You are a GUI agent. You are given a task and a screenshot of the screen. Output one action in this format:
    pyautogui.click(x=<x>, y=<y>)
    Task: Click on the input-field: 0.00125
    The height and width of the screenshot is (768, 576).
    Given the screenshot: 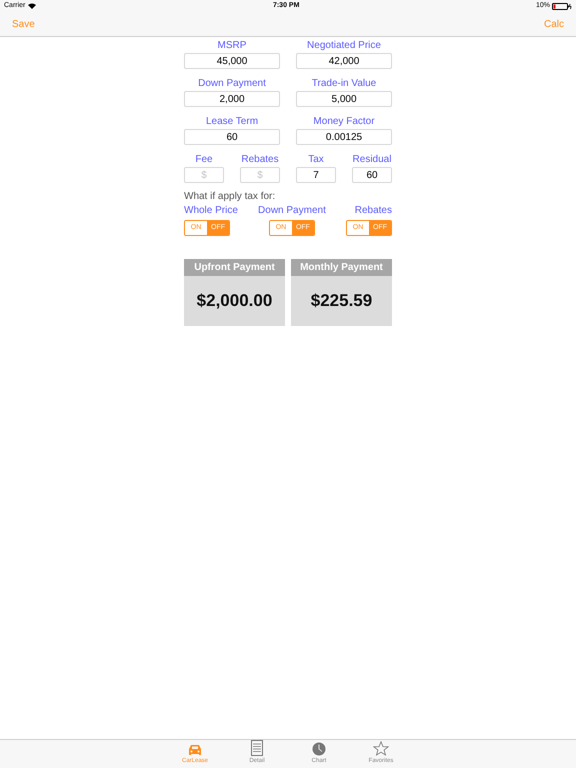 What is the action you would take?
    pyautogui.click(x=344, y=137)
    